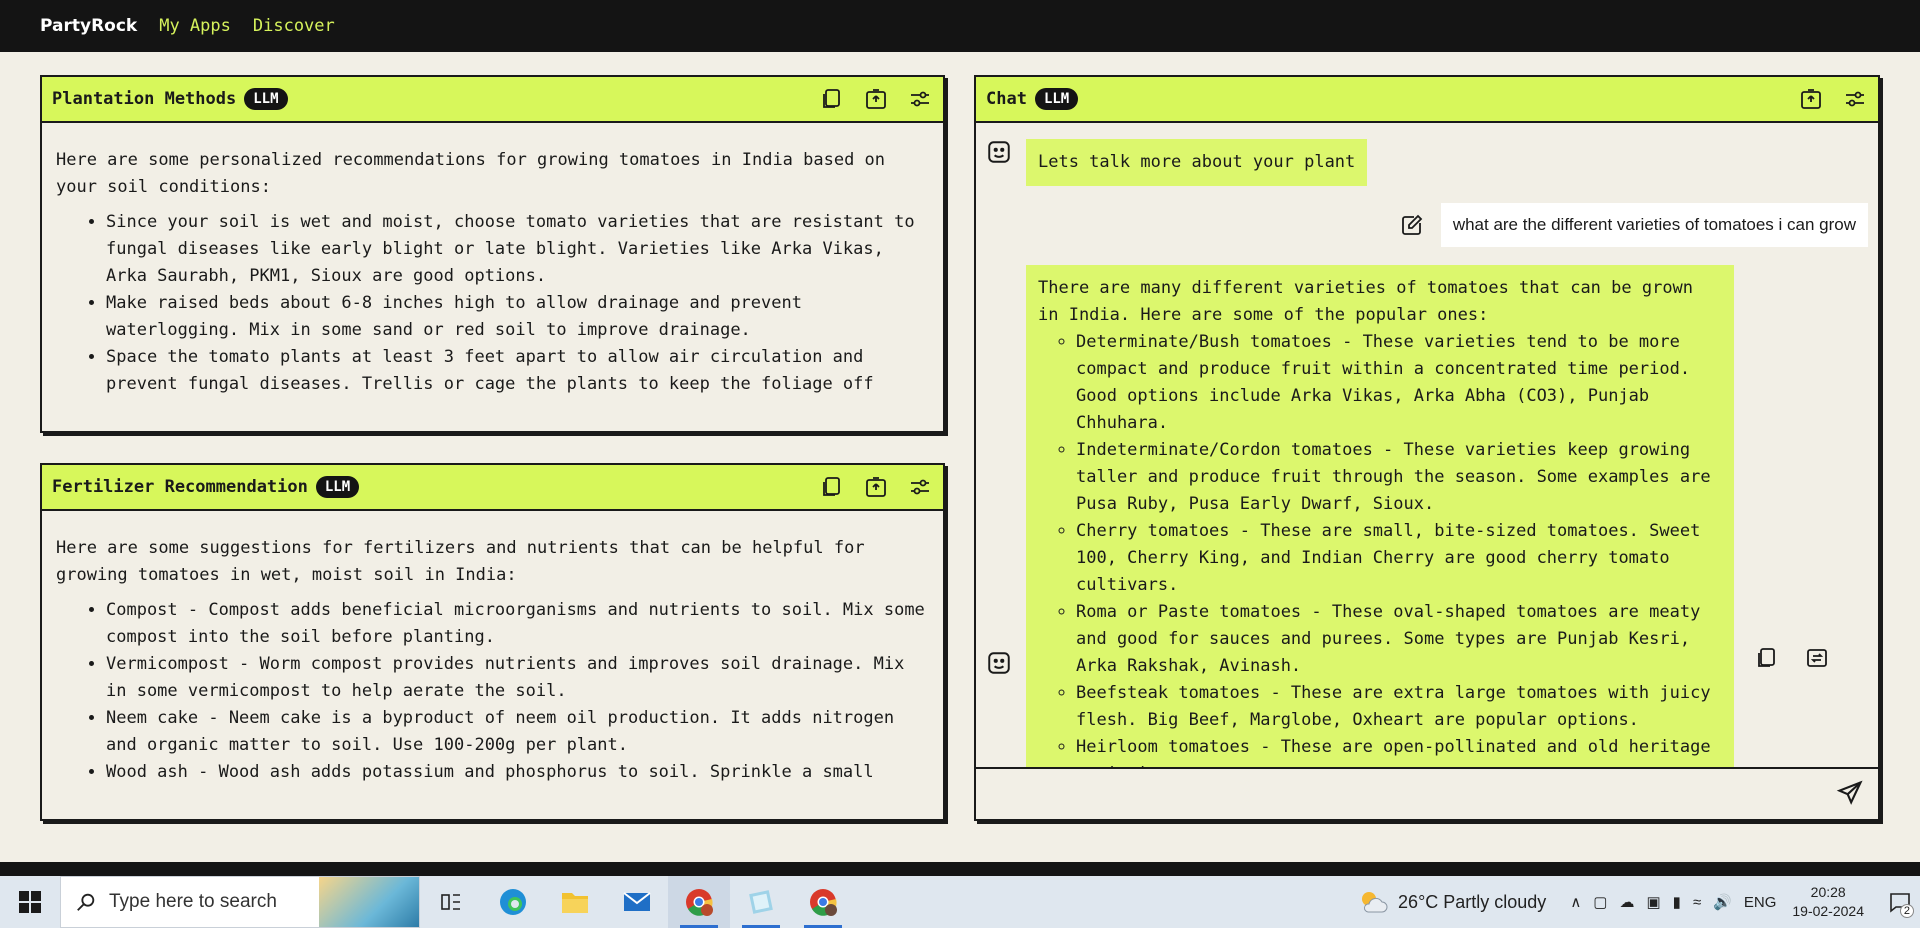  Describe the element at coordinates (195, 26) in the screenshot. I see `nav-my-apps: My Apps` at that location.